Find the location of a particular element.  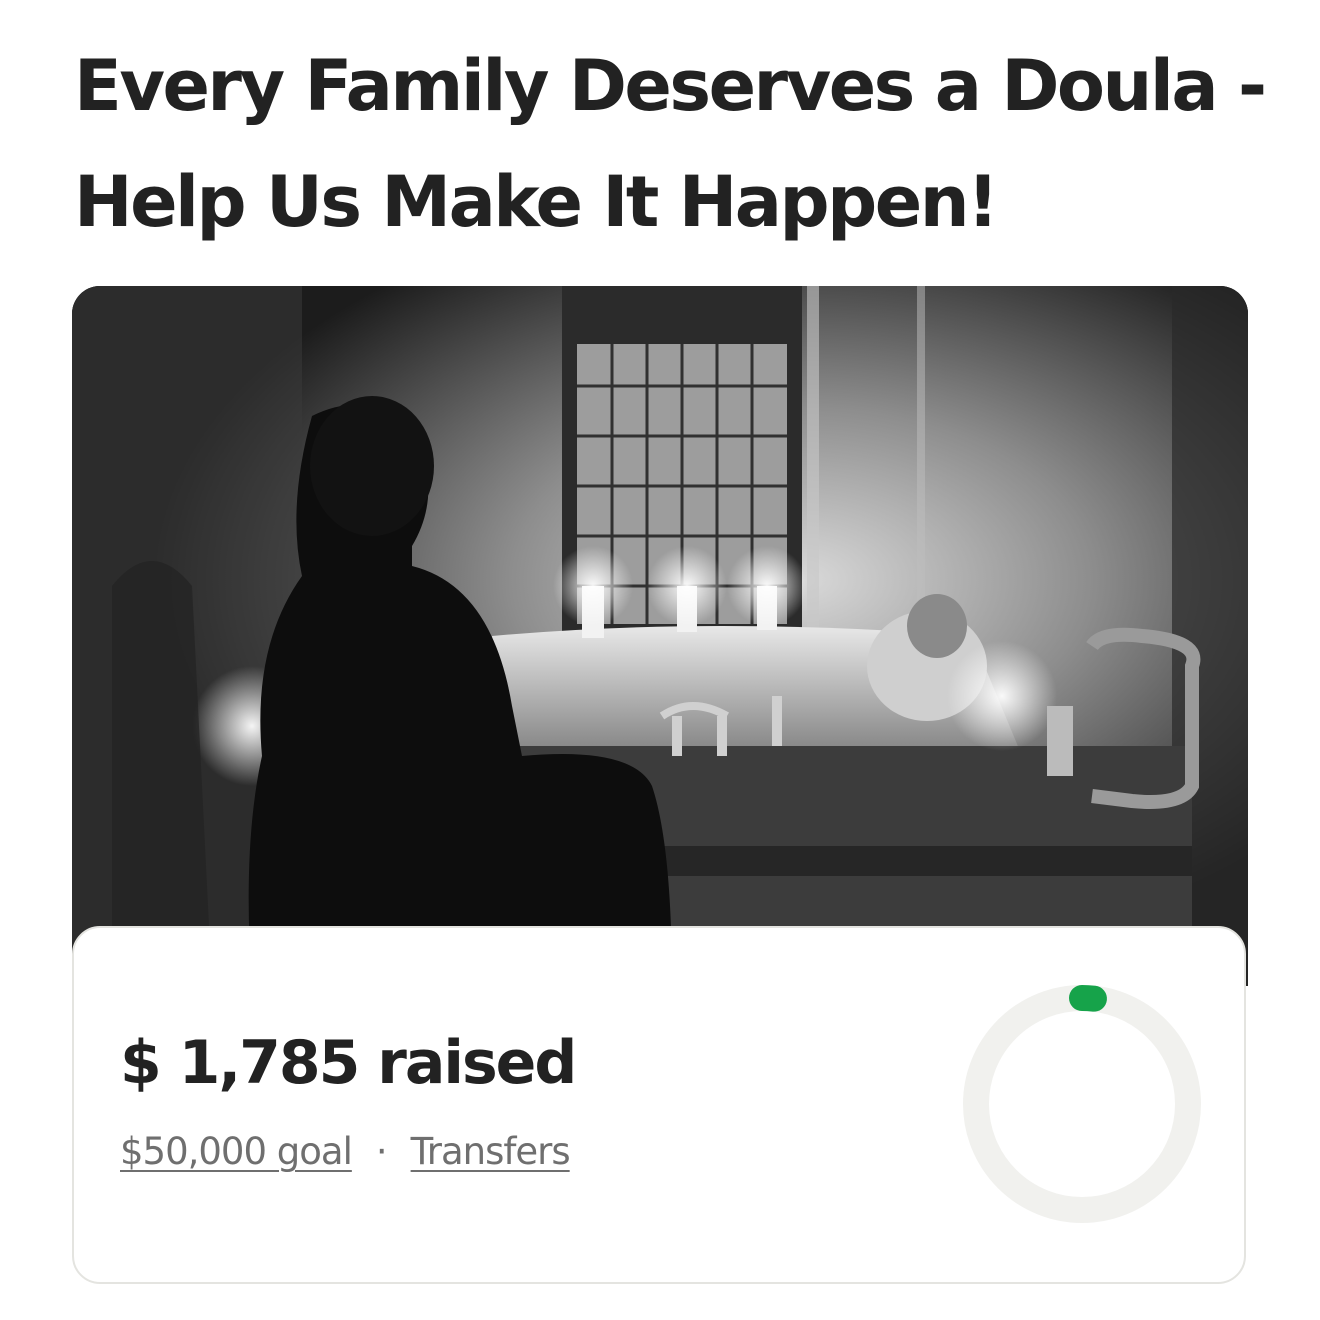

goal-link: $50,000 goal is located at coordinates (236, 1151).